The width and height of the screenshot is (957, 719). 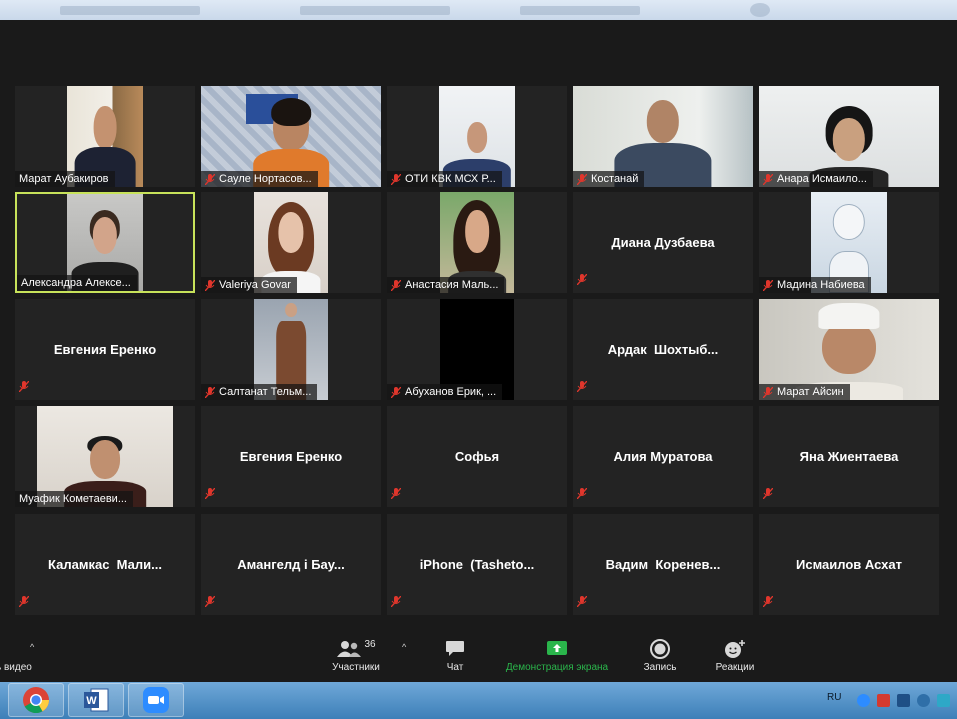 I want to click on system-tray: RU, so click(x=887, y=700).